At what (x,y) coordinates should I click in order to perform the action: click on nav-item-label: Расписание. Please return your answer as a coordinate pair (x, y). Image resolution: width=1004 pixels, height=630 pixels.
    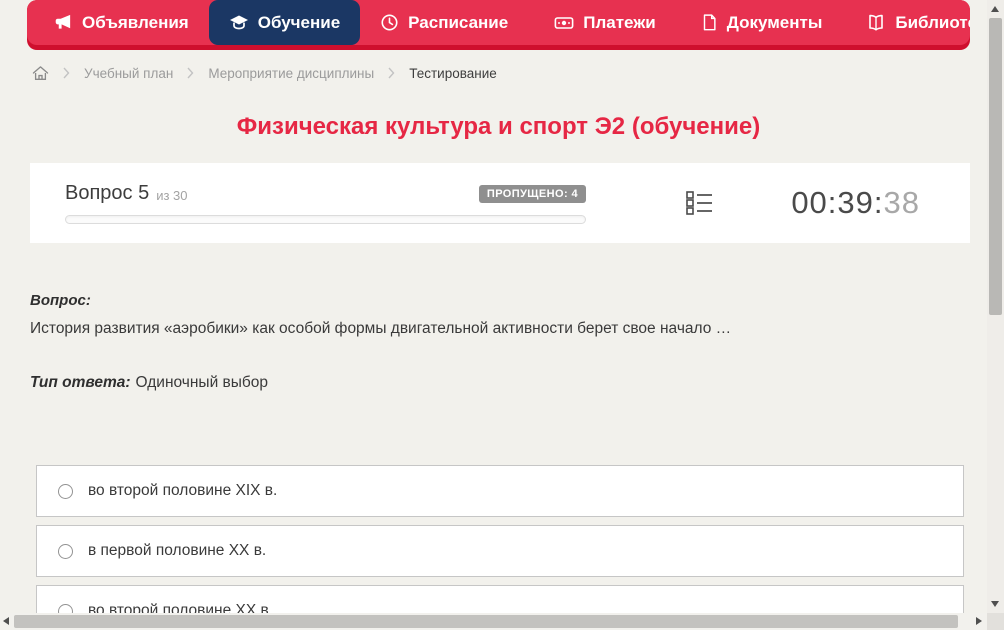
    Looking at the image, I should click on (458, 22).